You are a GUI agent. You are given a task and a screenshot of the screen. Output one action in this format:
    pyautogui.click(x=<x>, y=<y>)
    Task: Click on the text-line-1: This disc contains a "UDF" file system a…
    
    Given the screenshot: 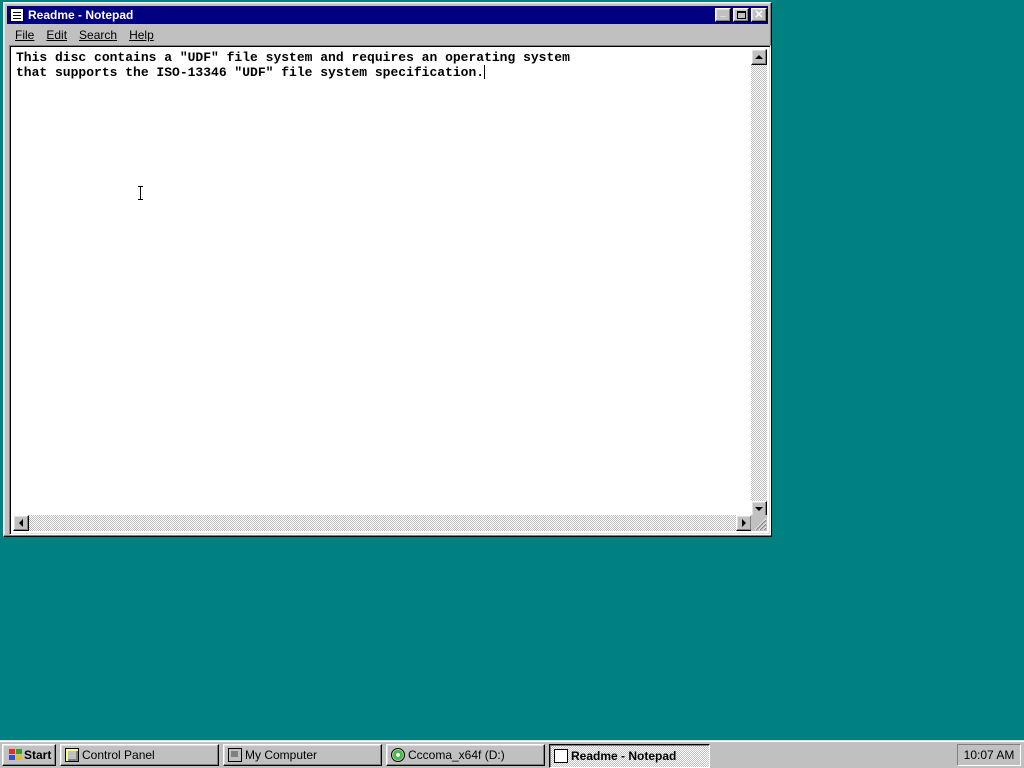 What is the action you would take?
    pyautogui.click(x=293, y=57)
    